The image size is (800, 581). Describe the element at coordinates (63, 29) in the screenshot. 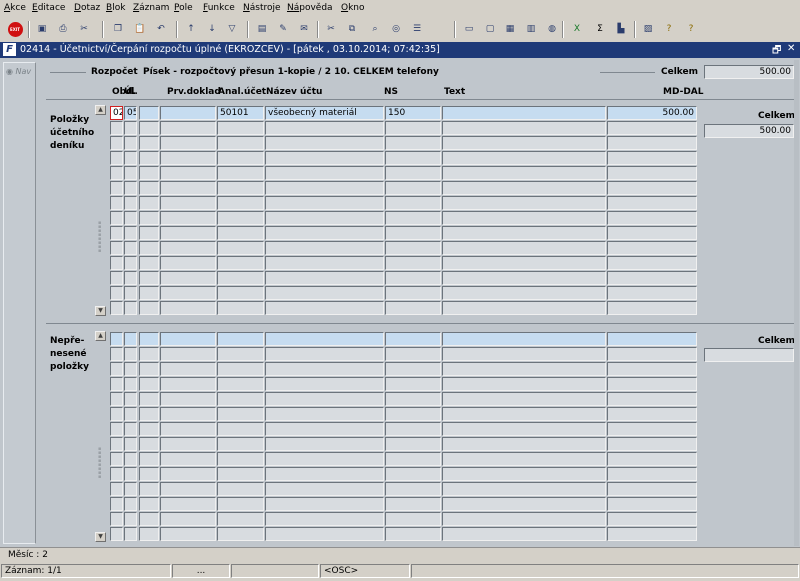

I see `toolbar-button-print: ⎙` at that location.